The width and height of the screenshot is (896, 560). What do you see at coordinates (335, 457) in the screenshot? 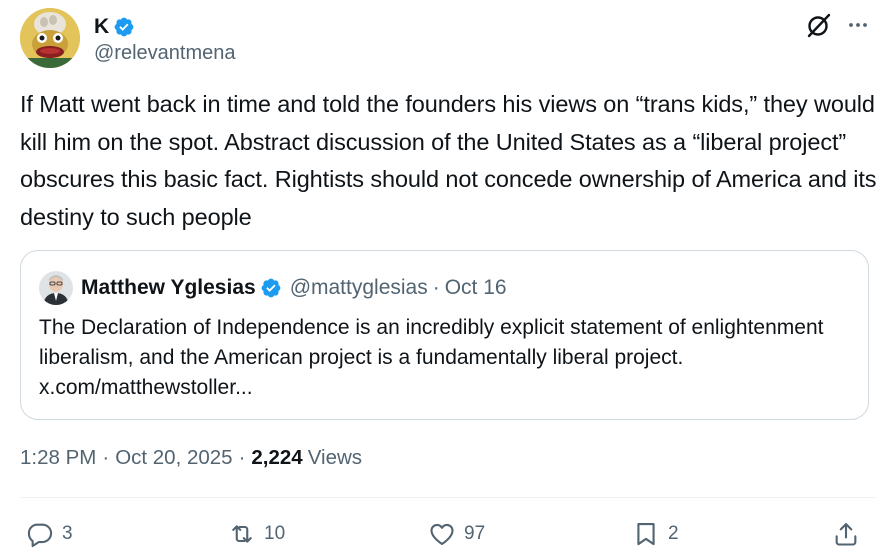
I see `views-label: Views` at bounding box center [335, 457].